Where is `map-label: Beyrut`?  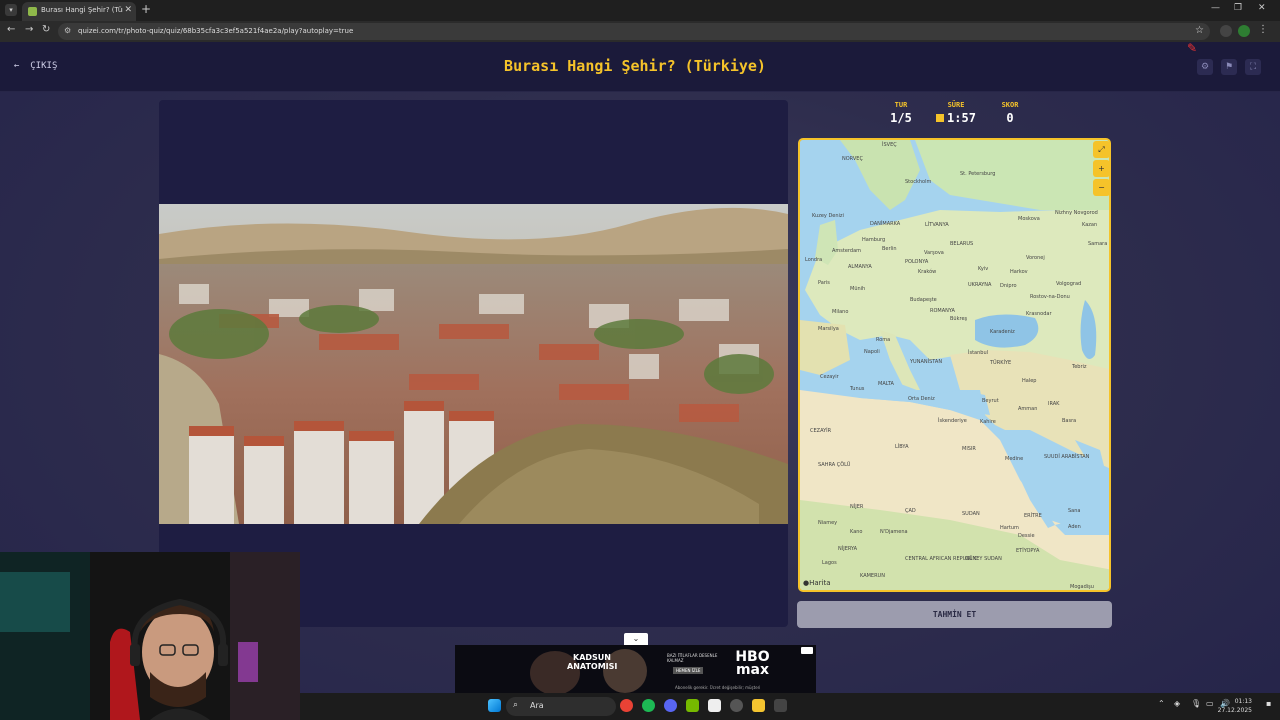
map-label: Beyrut is located at coordinates (990, 401).